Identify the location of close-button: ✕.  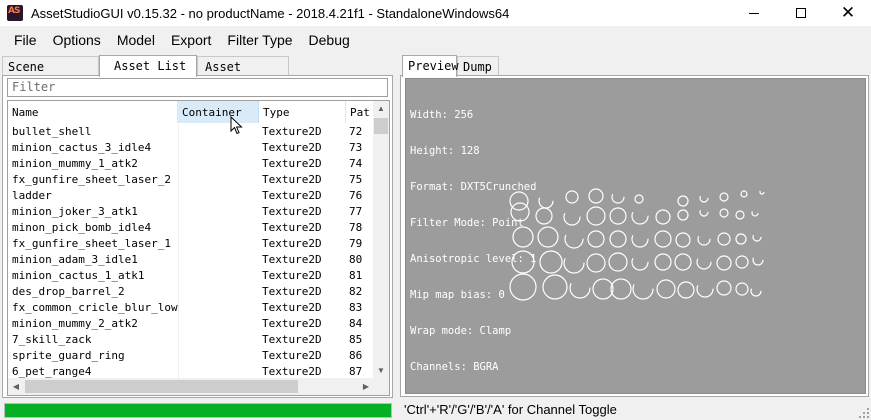
(848, 13).